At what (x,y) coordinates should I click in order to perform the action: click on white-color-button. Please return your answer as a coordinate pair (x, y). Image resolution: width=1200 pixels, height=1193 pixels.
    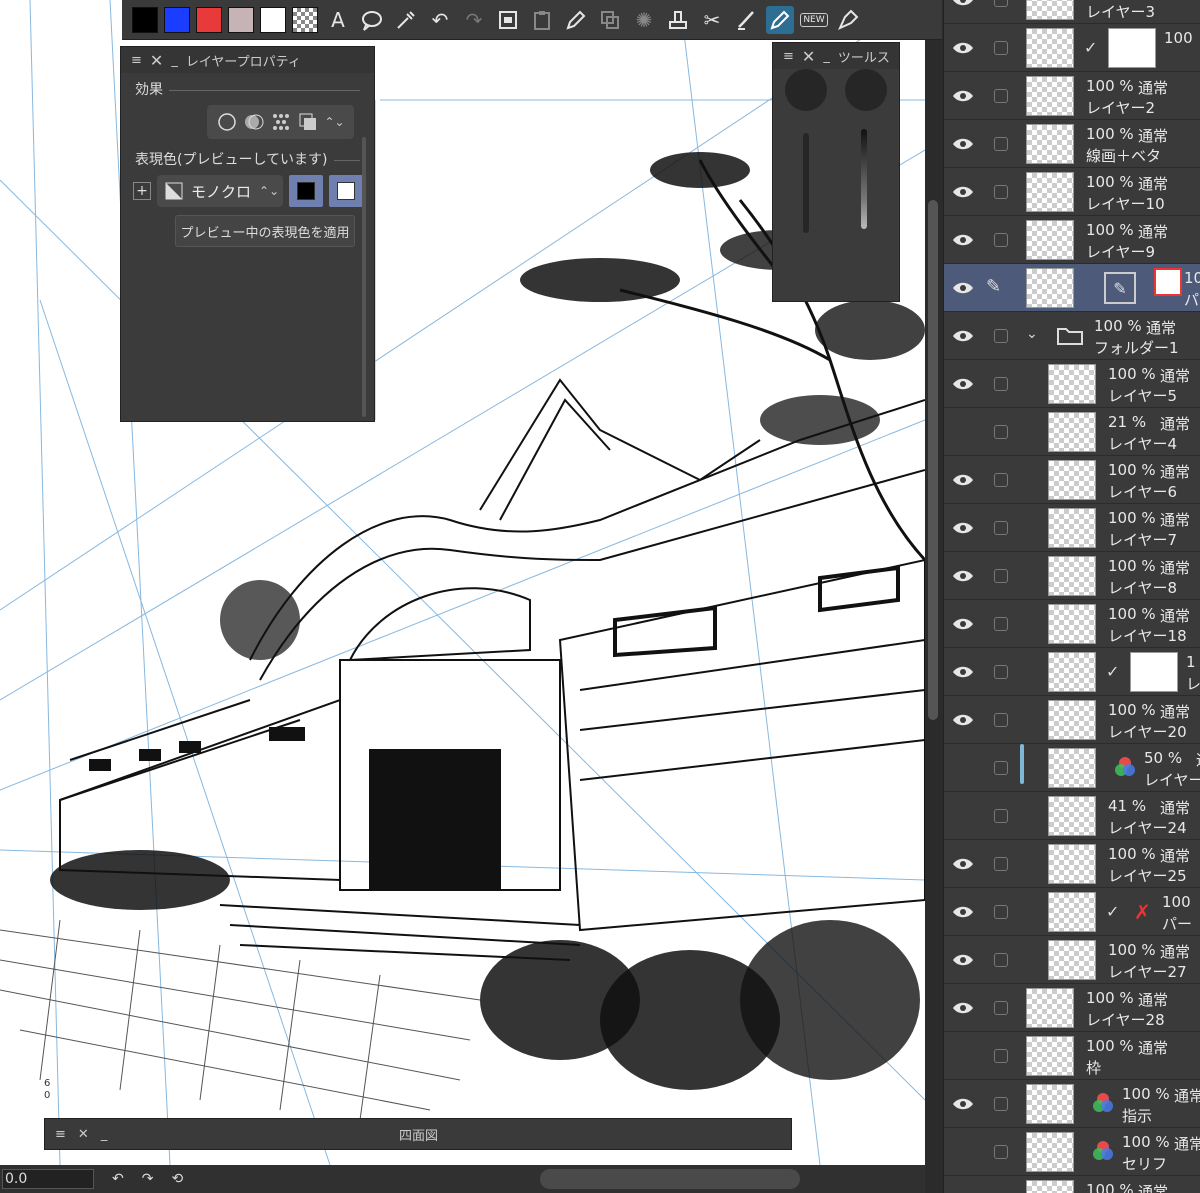
    Looking at the image, I should click on (346, 191).